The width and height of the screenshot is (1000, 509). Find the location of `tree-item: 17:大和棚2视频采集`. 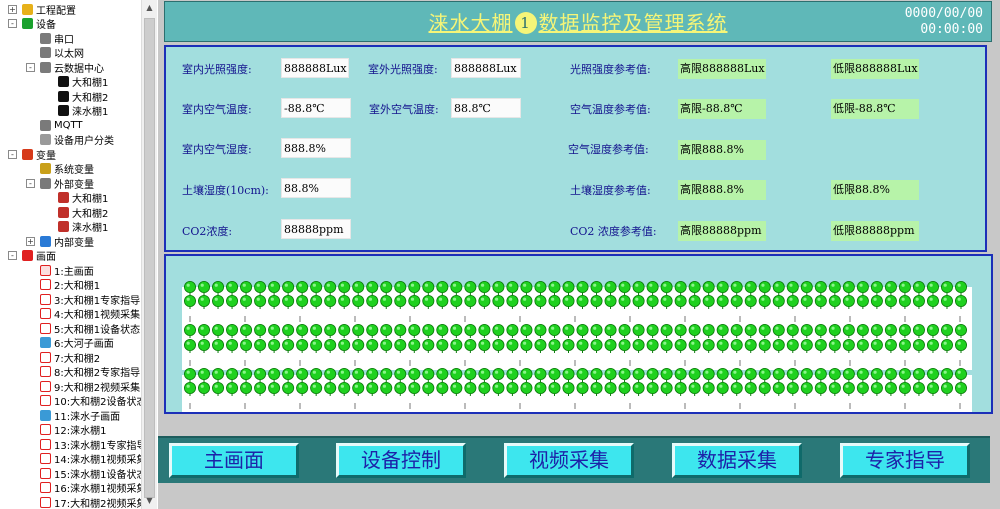

tree-item: 17:大和棚2视频采集 is located at coordinates (93, 502).